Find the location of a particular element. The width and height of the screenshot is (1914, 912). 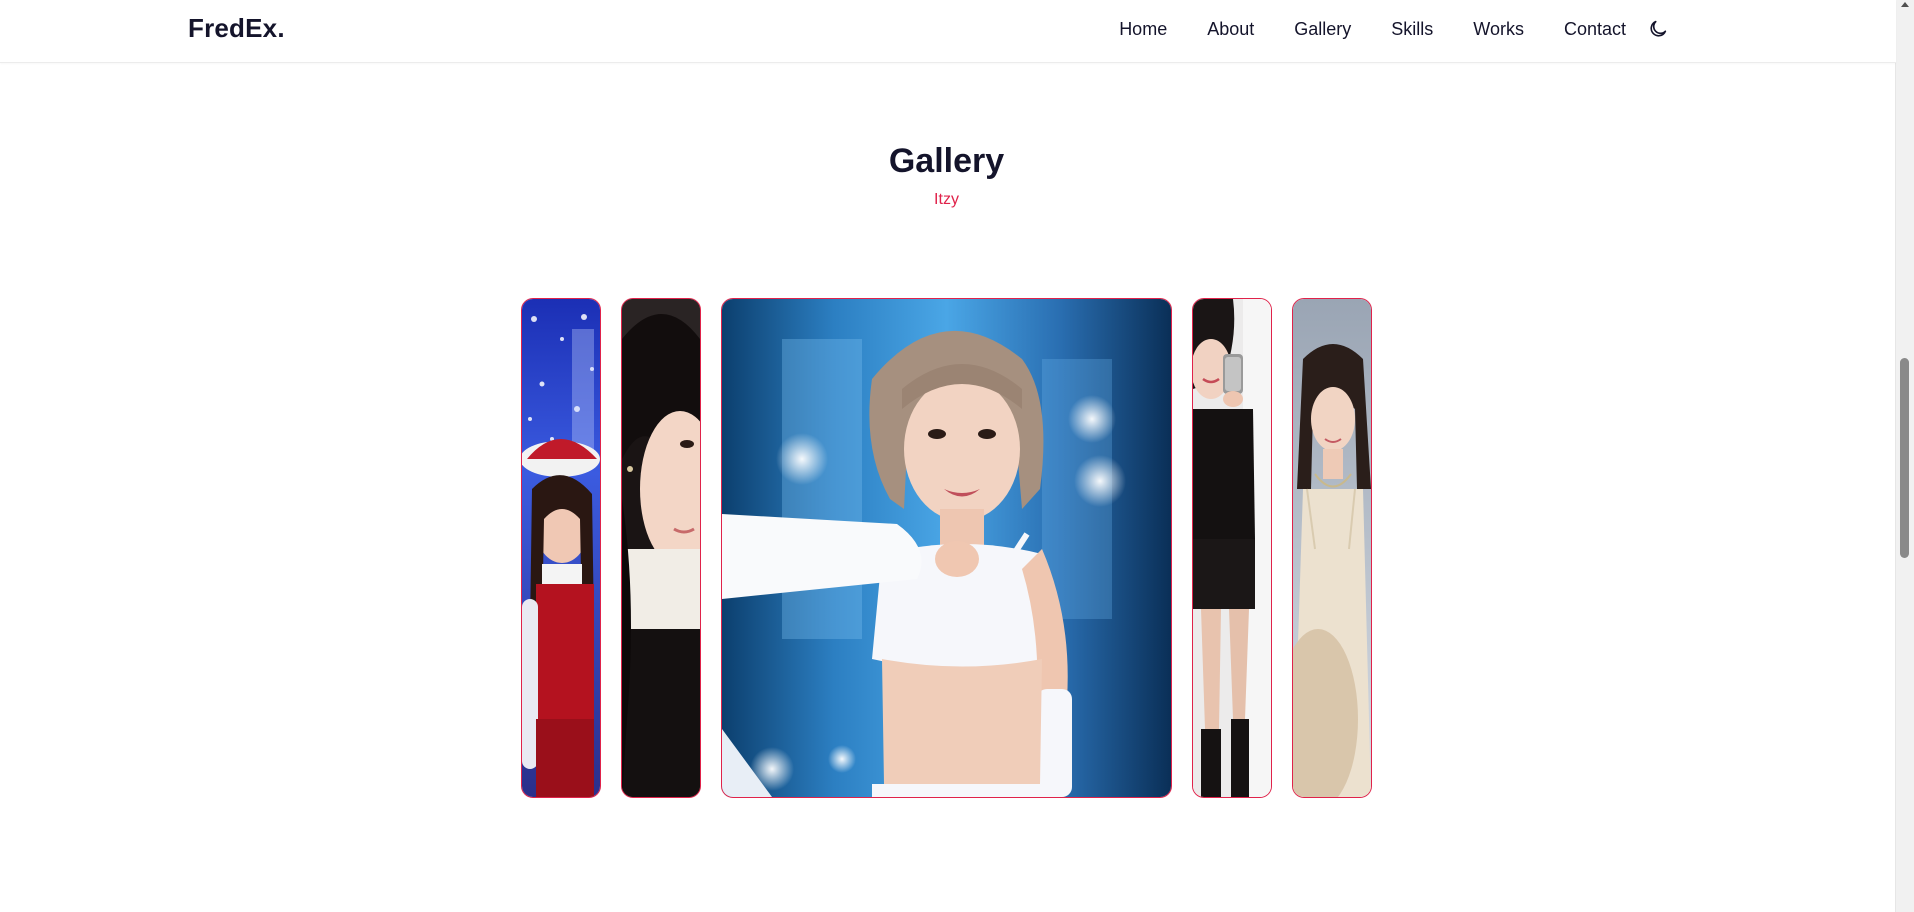

photo-closeup is located at coordinates (661, 548).